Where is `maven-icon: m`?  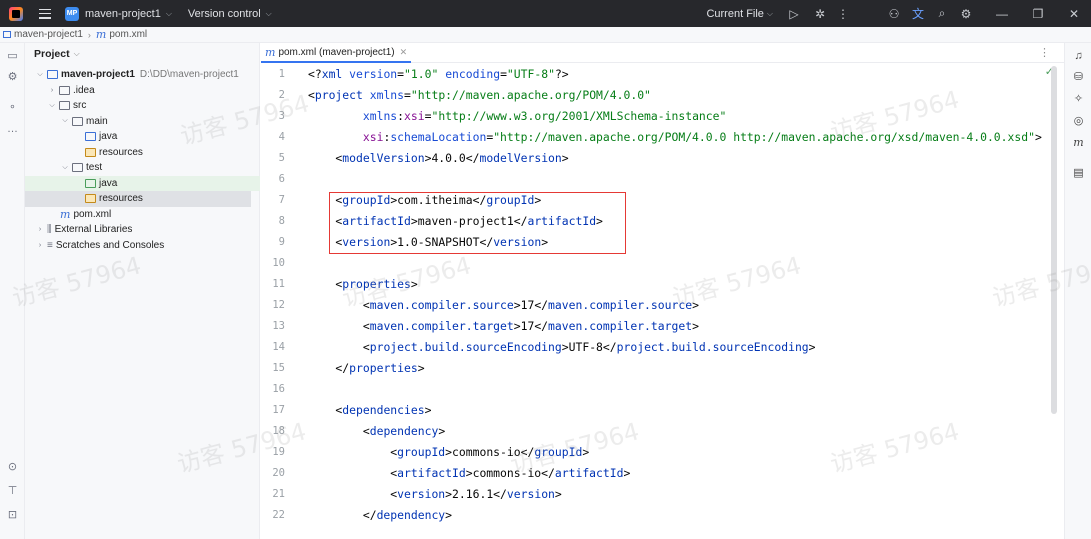 maven-icon: m is located at coordinates (1078, 142).